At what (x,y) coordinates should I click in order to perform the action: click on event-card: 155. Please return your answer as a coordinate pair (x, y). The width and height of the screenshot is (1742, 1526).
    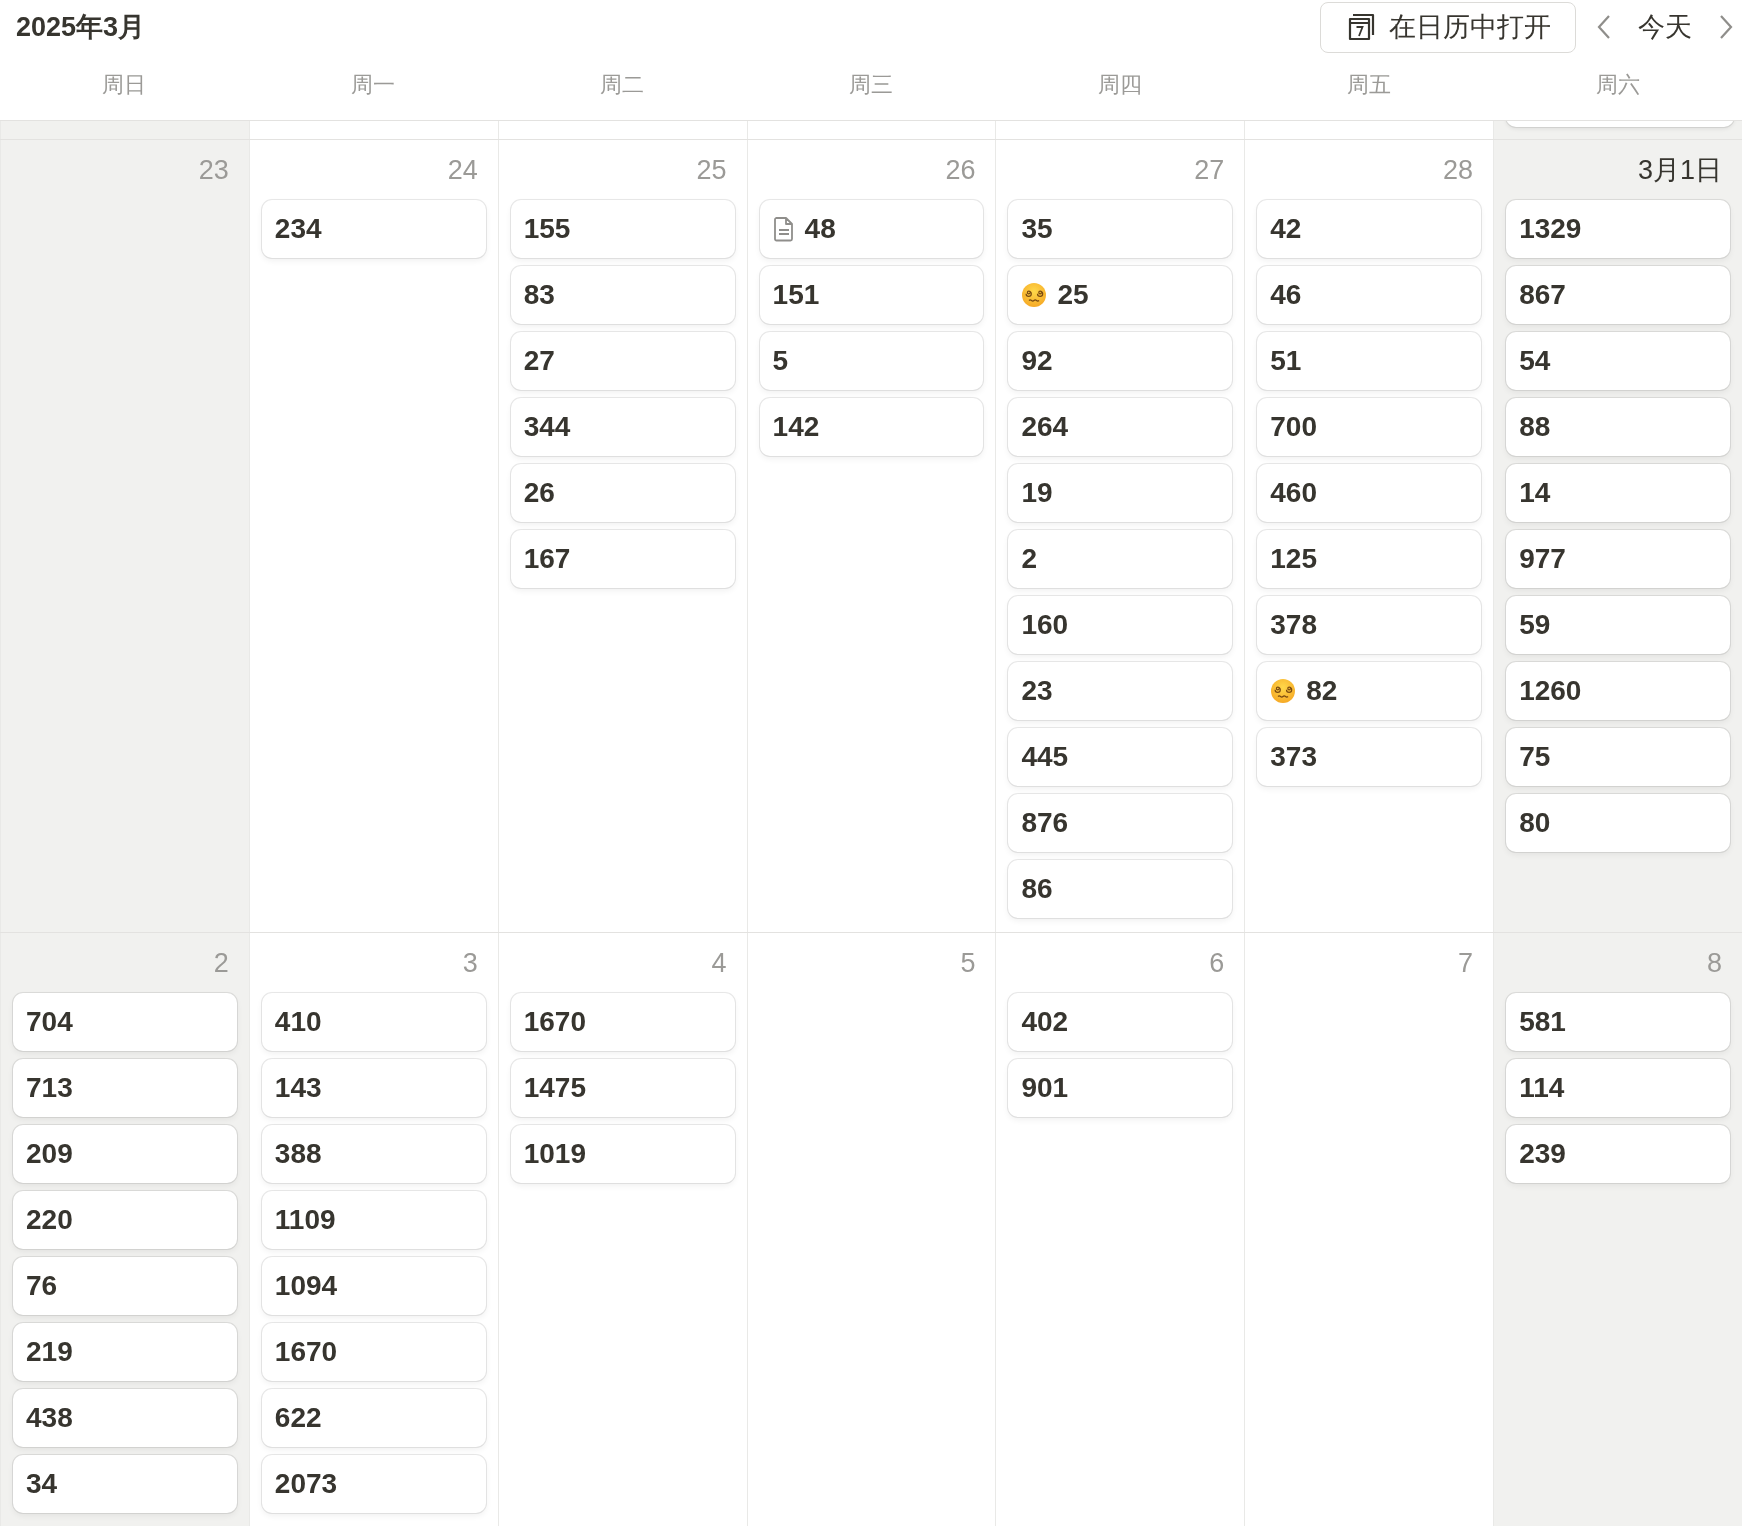
    Looking at the image, I should click on (622, 229).